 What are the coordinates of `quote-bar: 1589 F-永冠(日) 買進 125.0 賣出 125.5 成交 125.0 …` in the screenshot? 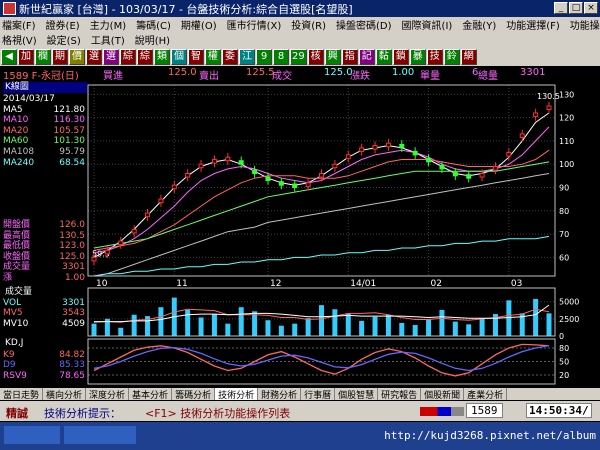 It's located at (300, 74).